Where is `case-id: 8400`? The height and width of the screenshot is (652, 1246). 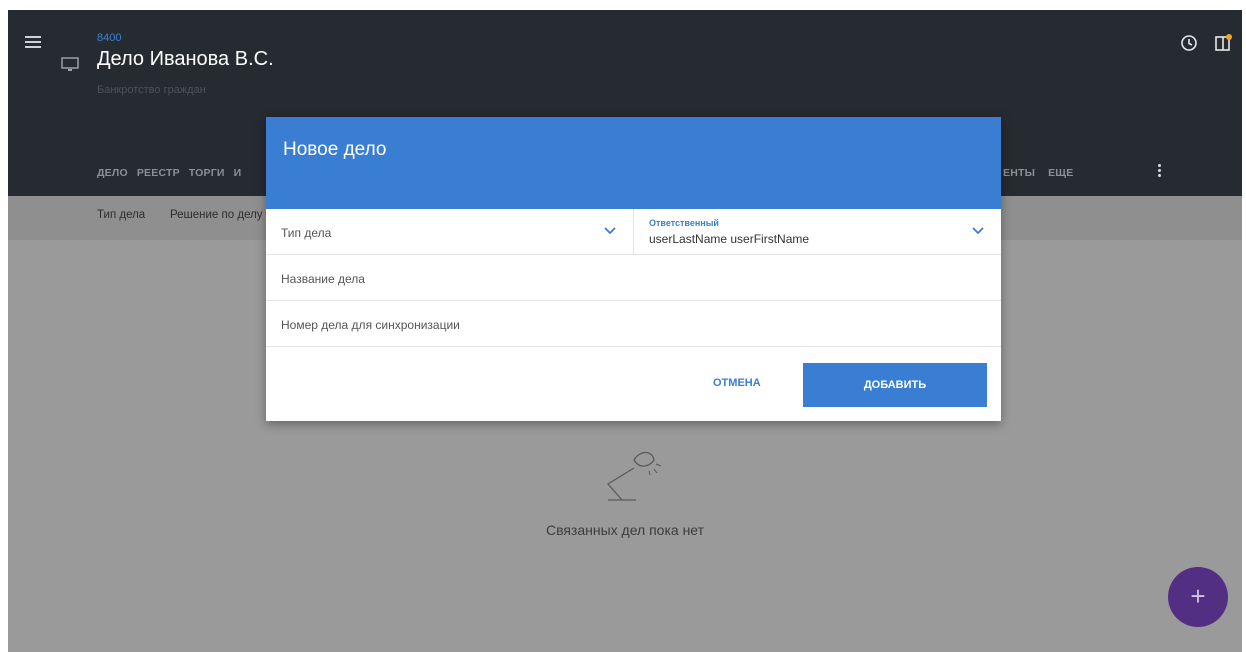
case-id: 8400 is located at coordinates (109, 38).